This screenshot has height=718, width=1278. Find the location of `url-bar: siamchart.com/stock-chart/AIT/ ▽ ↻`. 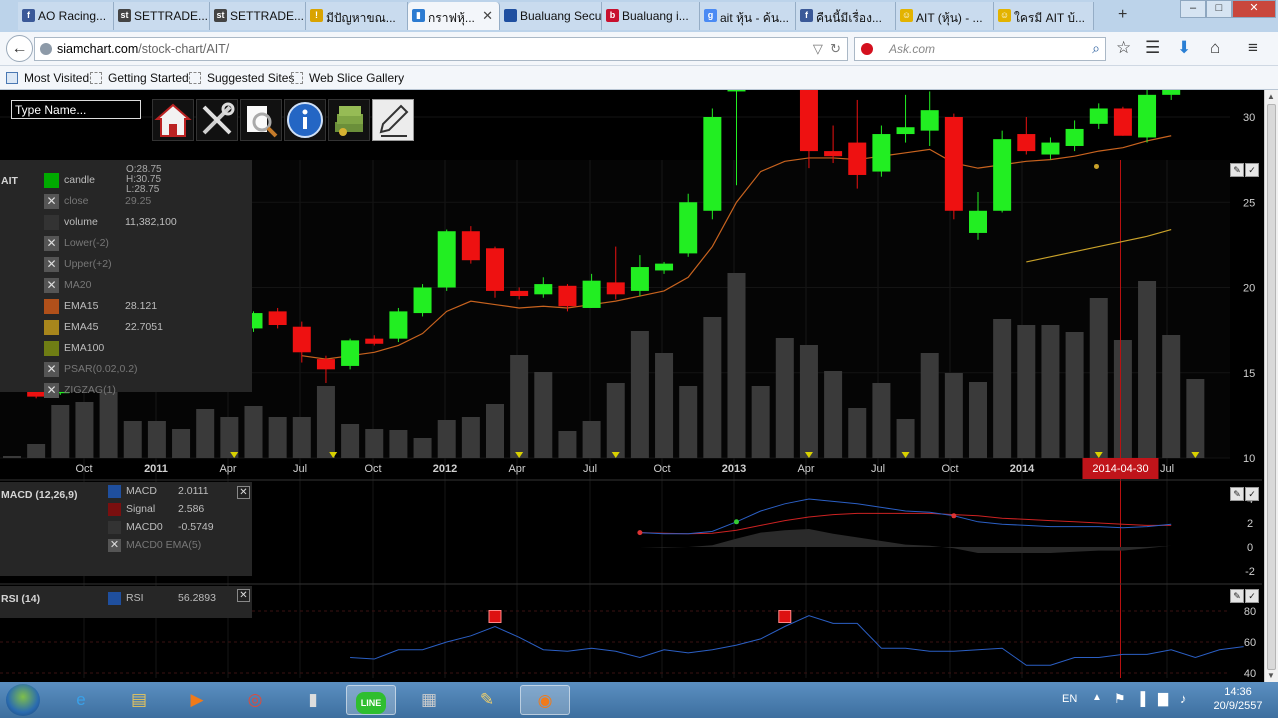

url-bar: siamchart.com/stock-chart/AIT/ ▽ ↻ is located at coordinates (441, 49).